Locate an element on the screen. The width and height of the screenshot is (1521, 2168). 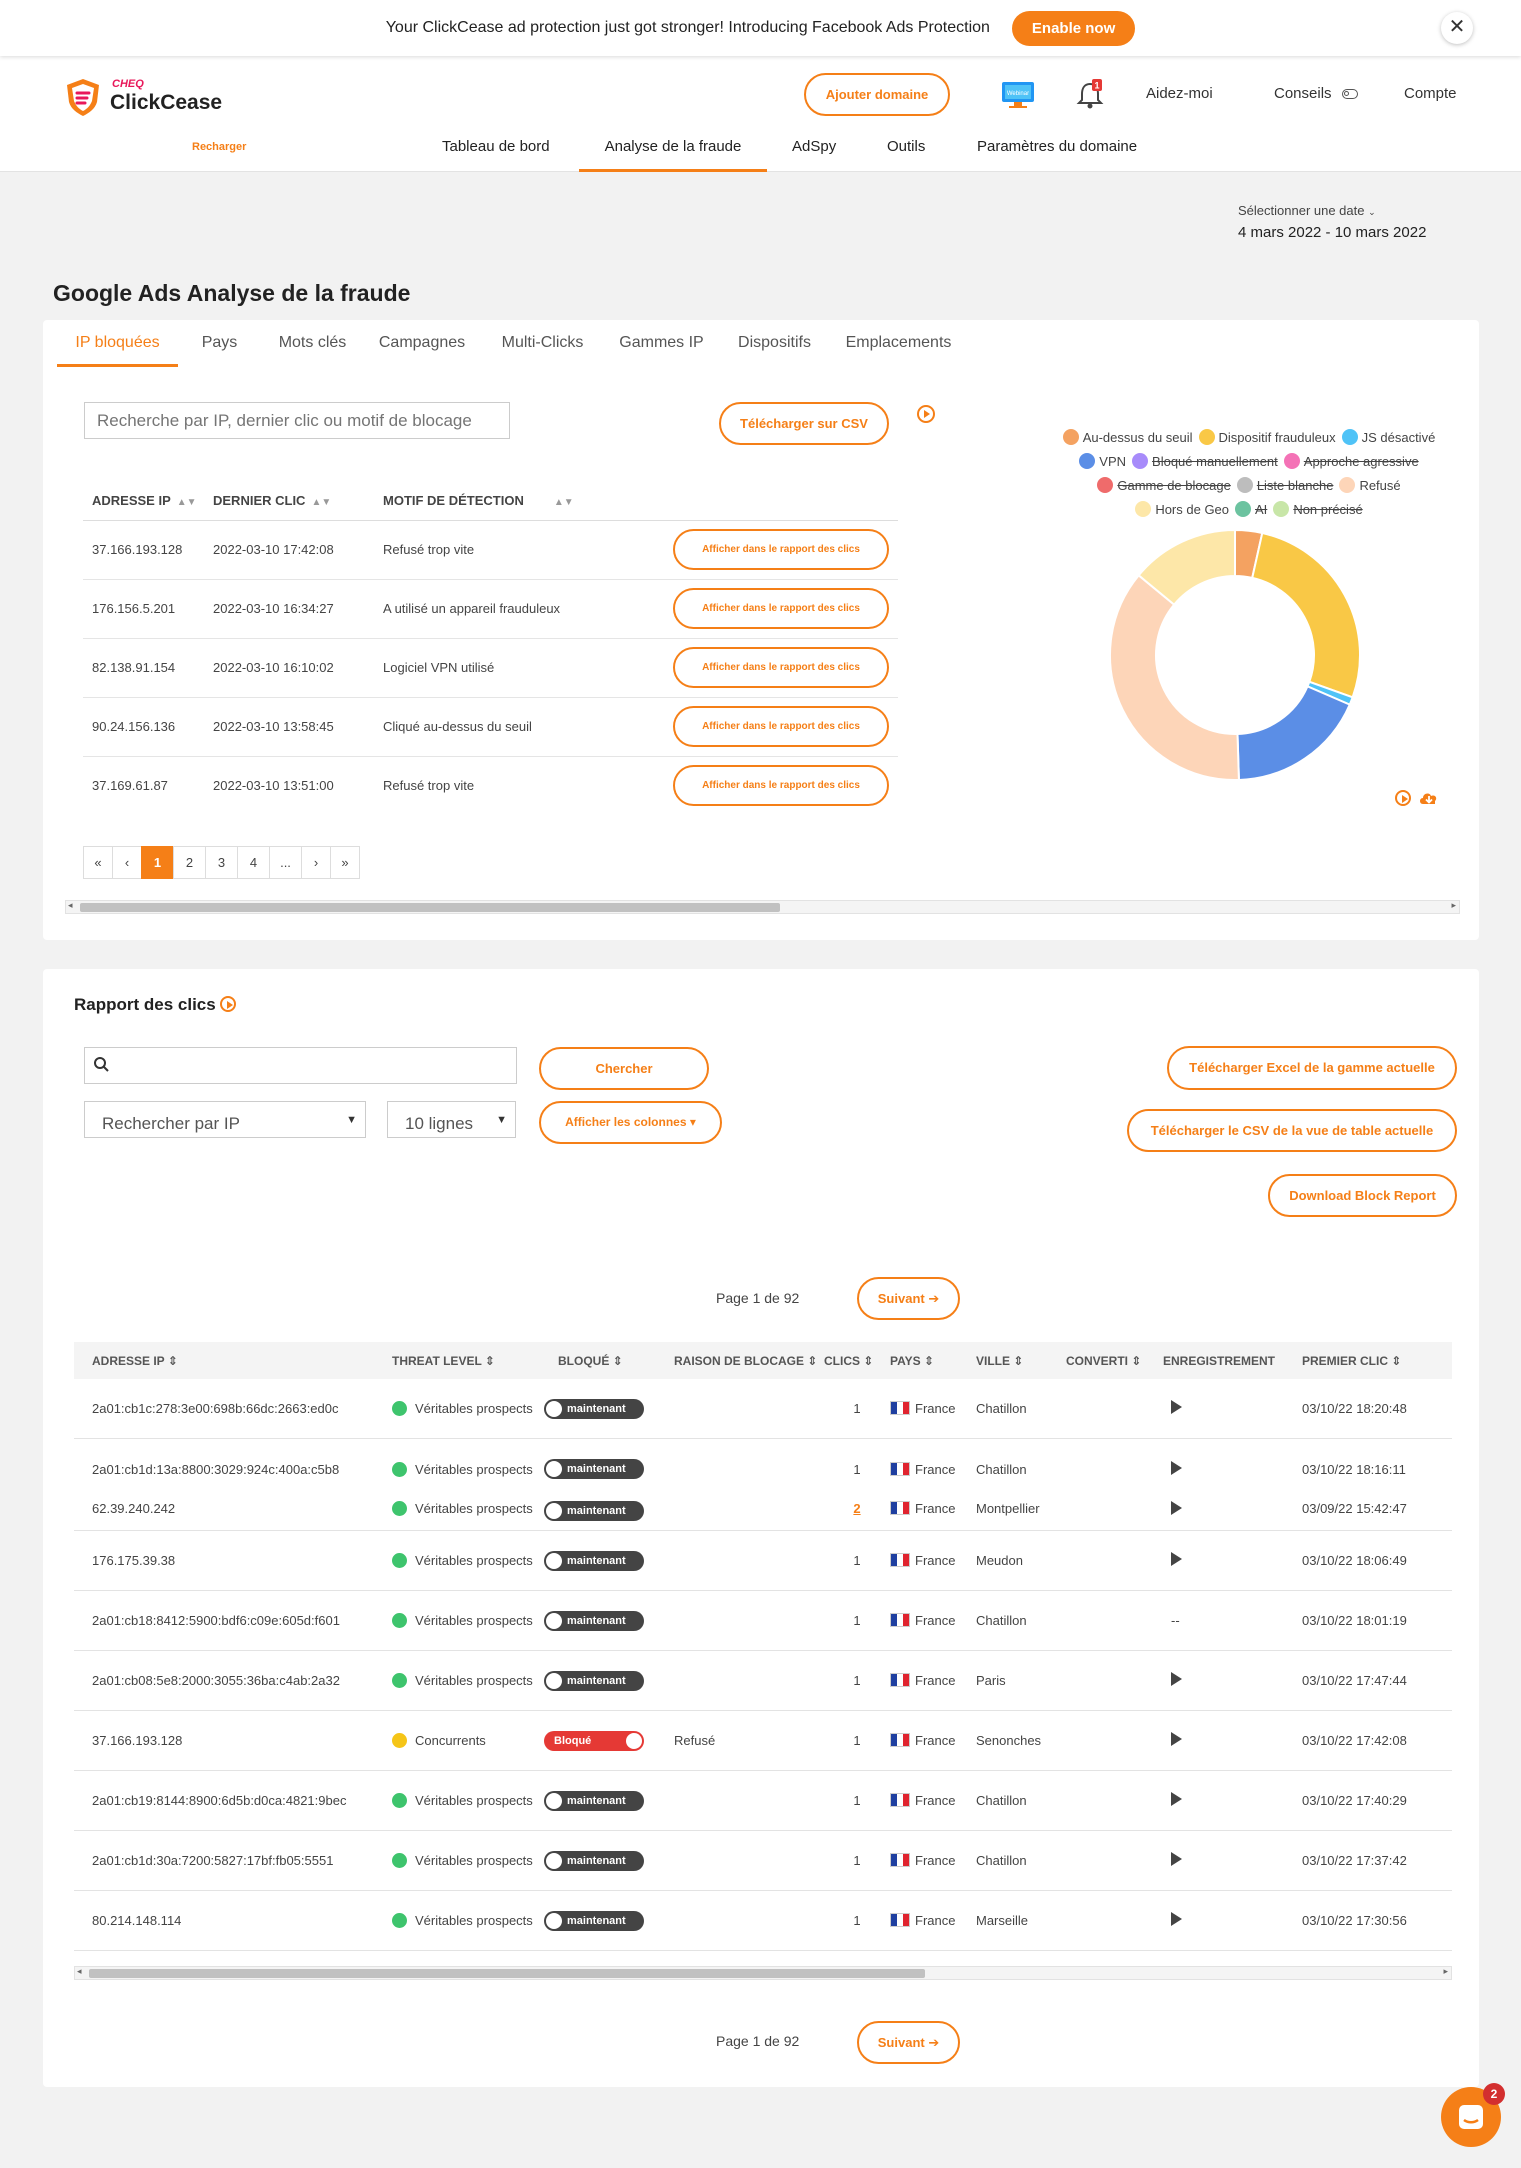
col-header-threat: THREAT LEVEL ⇕ is located at coordinates (457, 1361).